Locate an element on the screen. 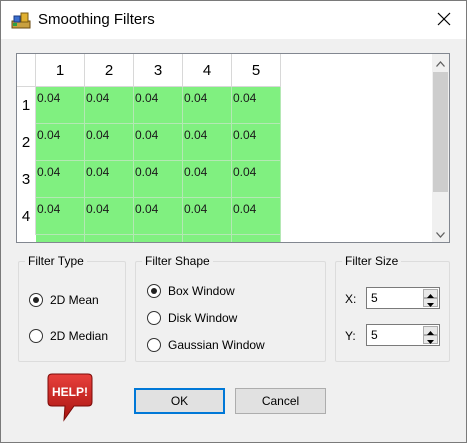 This screenshot has height=443, width=467. radio-2d-mean: 2D Mean is located at coordinates (64, 300).